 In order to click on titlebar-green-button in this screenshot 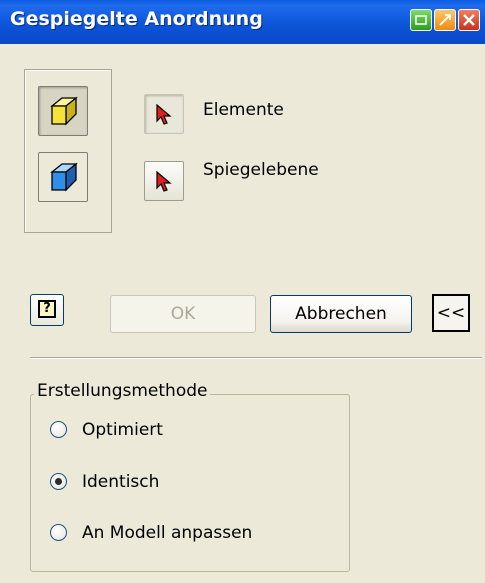, I will do `click(421, 20)`.